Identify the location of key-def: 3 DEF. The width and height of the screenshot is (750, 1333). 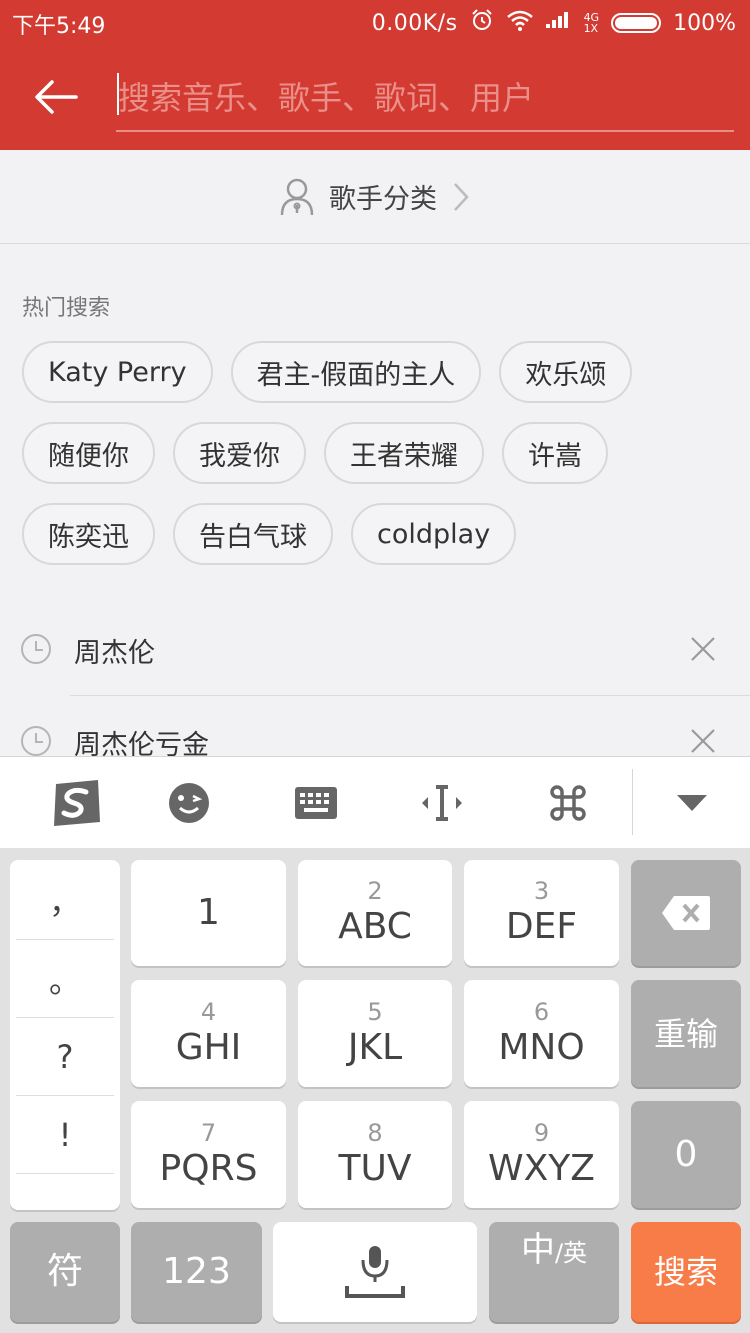
(541, 913).